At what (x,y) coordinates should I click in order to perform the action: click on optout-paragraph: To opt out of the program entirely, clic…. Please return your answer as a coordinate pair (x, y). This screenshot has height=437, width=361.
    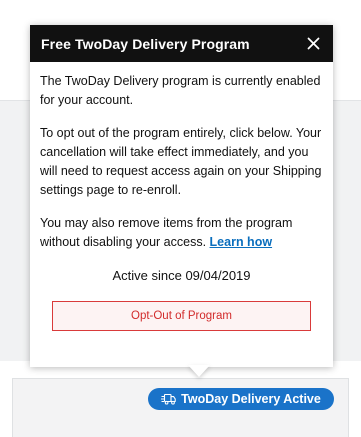
    Looking at the image, I should click on (181, 161).